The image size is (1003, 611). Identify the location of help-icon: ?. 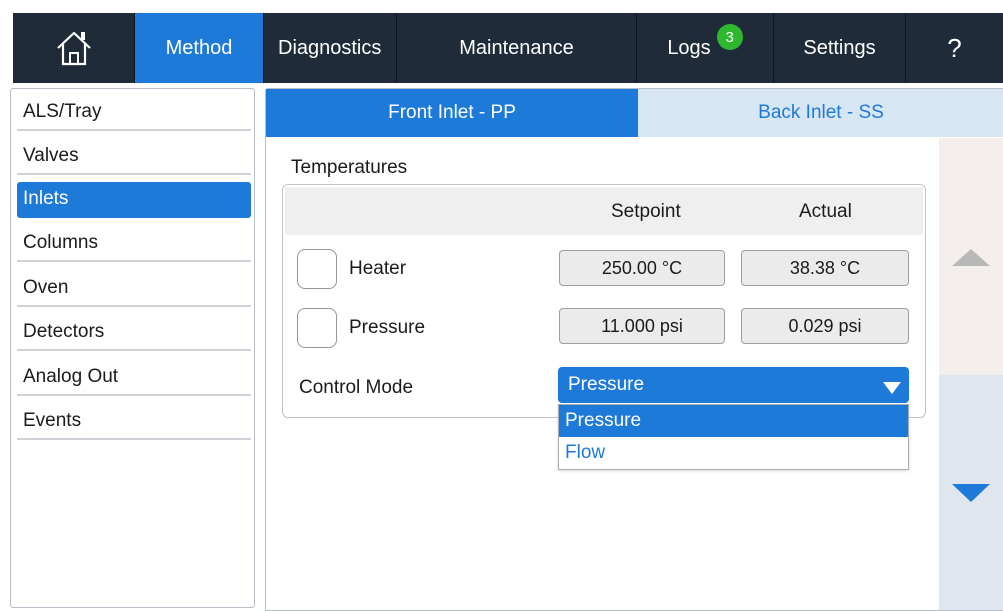
(954, 47).